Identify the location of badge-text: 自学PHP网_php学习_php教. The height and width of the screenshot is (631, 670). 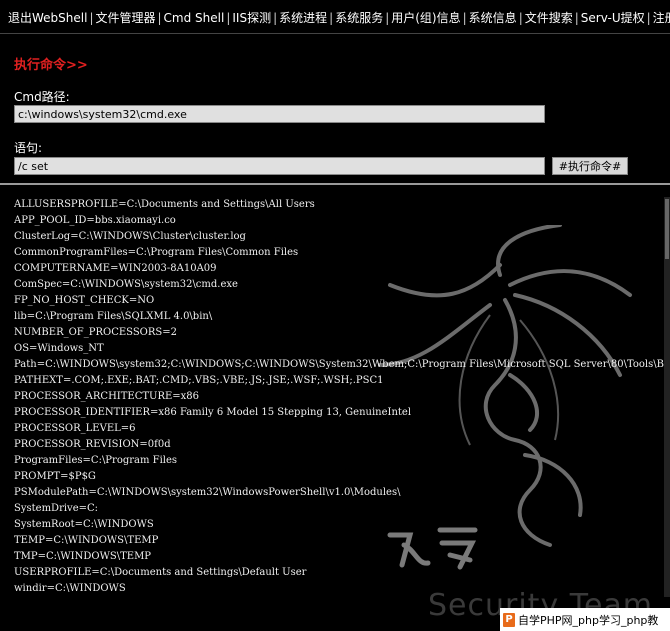
(588, 620).